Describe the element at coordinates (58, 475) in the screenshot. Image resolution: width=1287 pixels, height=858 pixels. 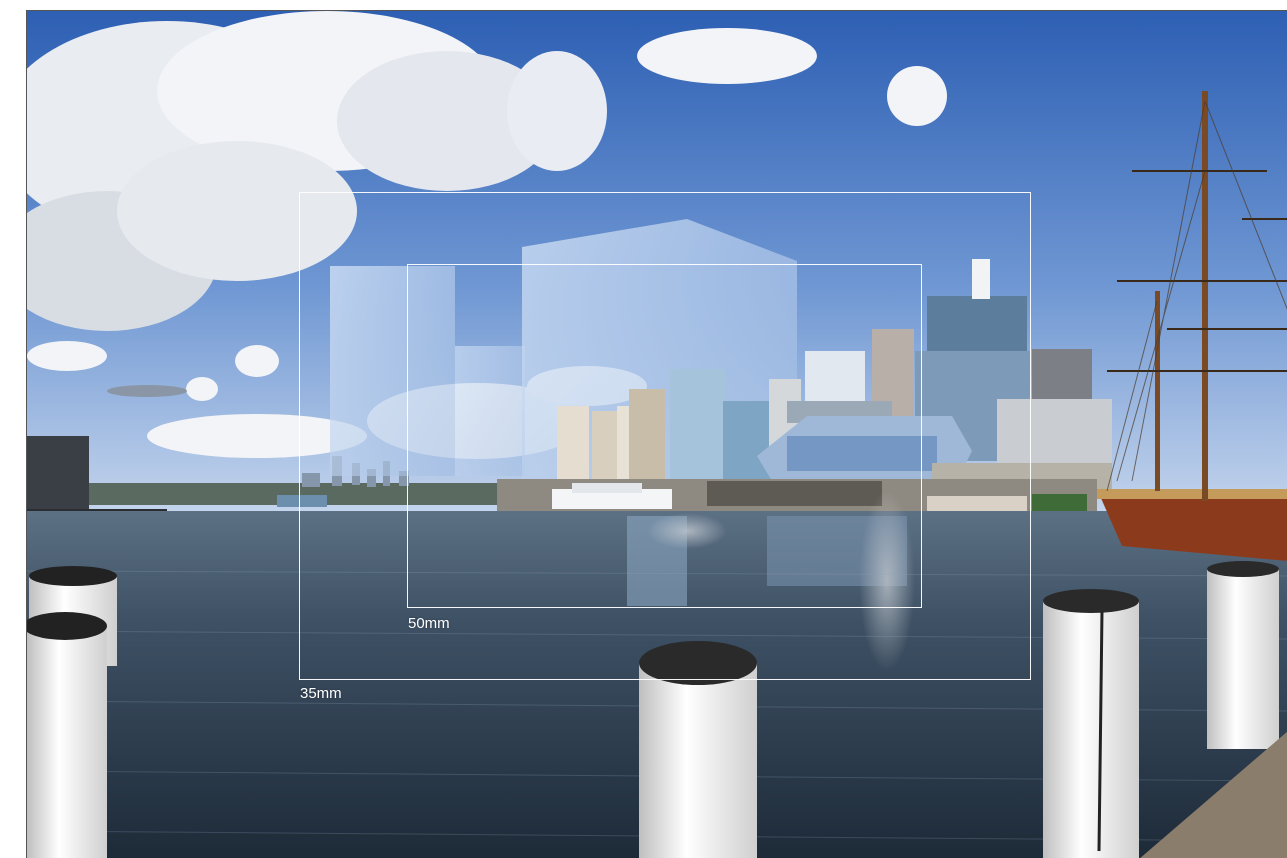
I see `left-building` at that location.